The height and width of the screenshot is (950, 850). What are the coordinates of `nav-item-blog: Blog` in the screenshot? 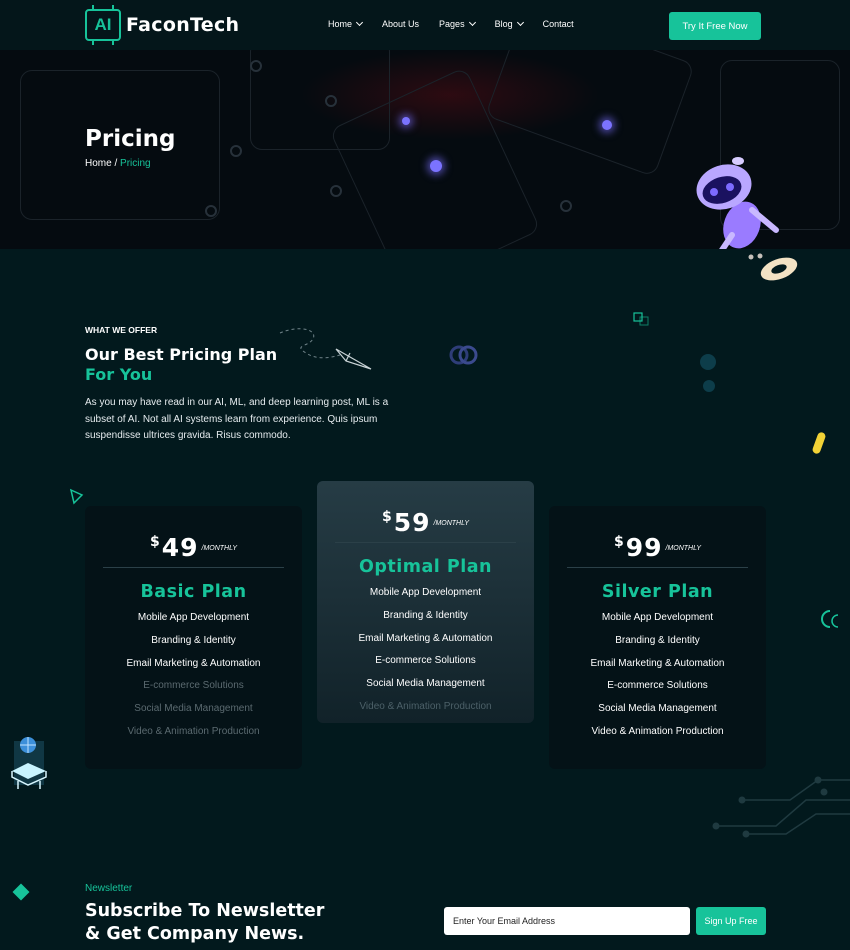 It's located at (509, 23).